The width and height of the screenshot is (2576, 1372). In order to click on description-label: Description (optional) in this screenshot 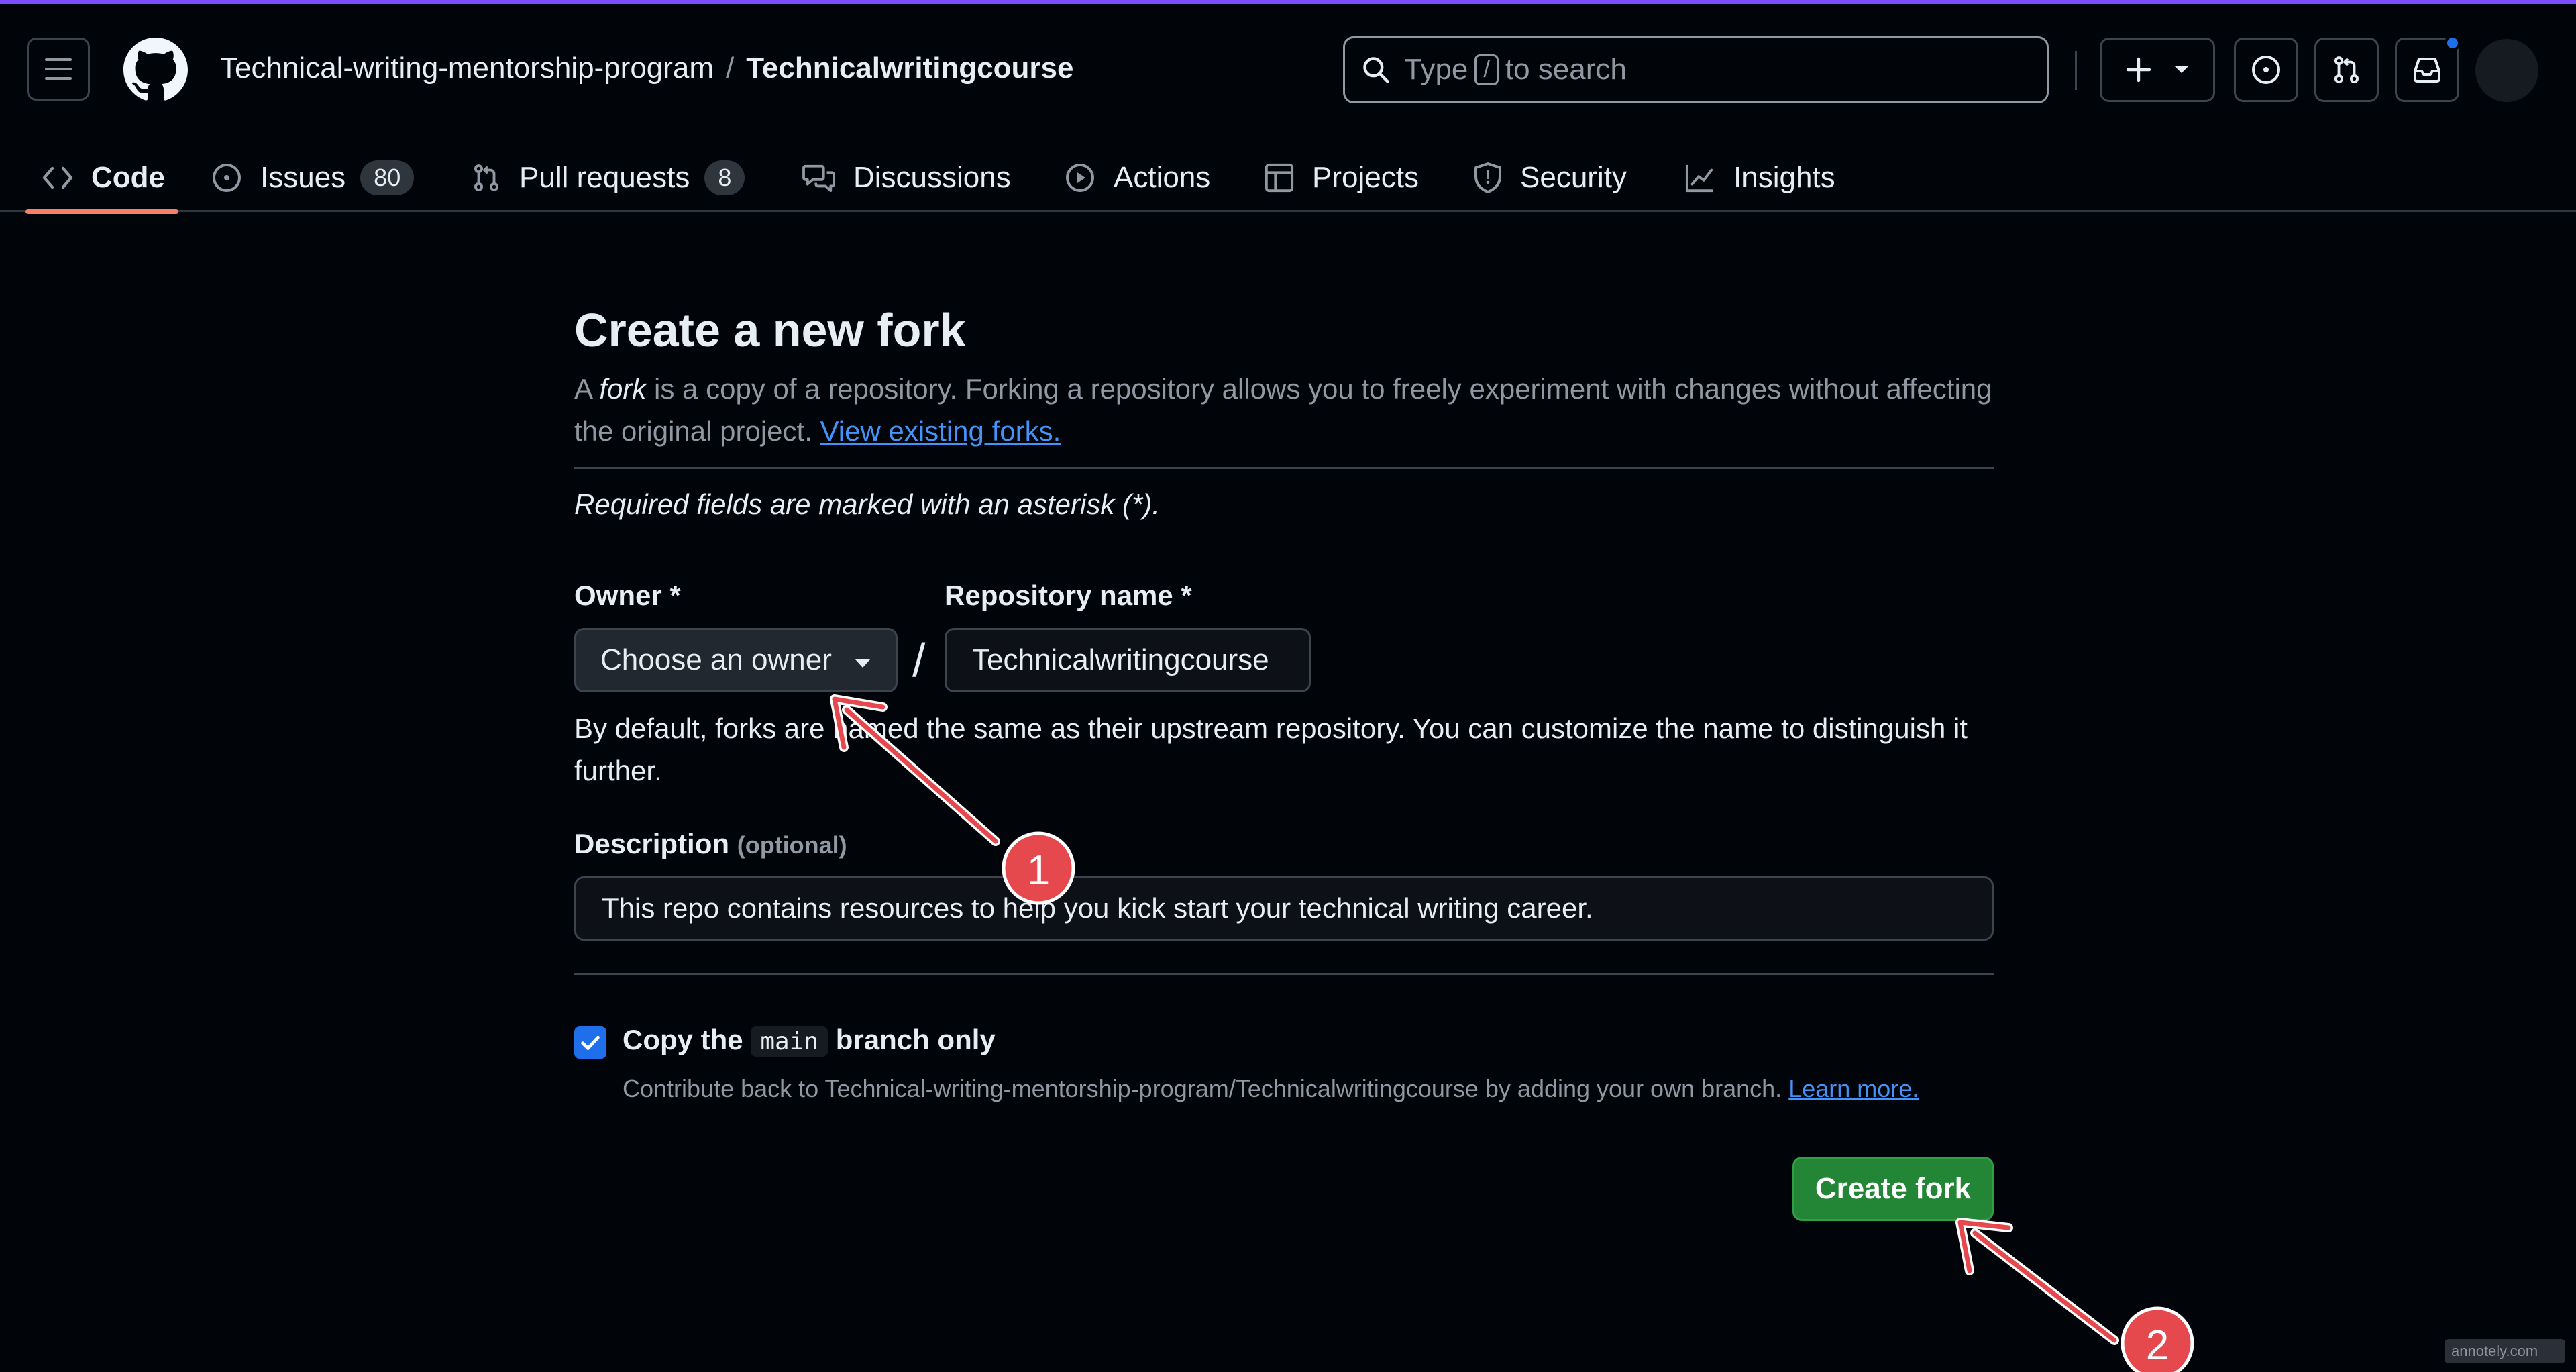, I will do `click(710, 844)`.